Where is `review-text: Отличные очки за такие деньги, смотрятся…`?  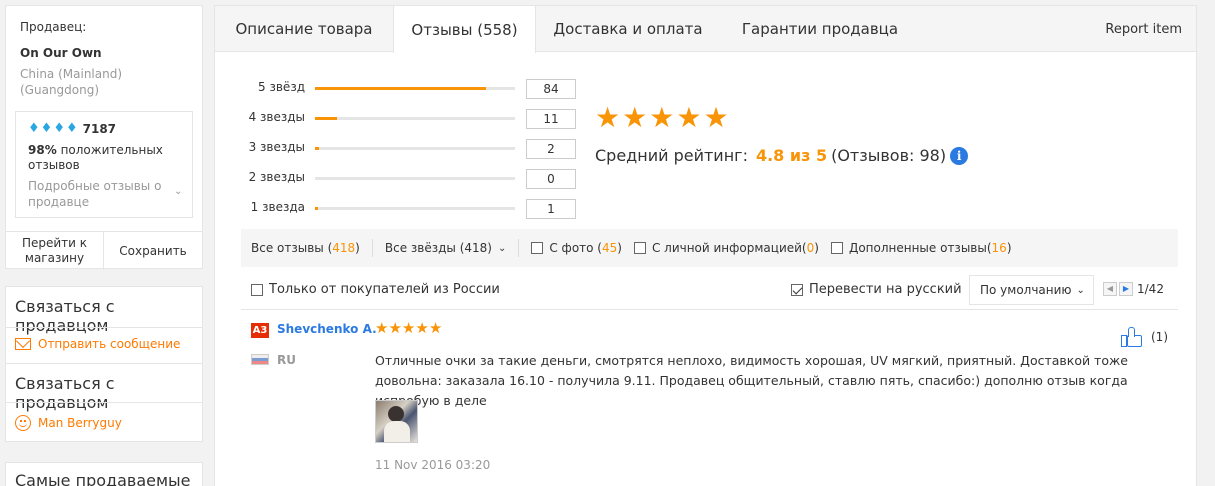
review-text: Отличные очки за такие деньги, смотрятся… is located at coordinates (751, 380).